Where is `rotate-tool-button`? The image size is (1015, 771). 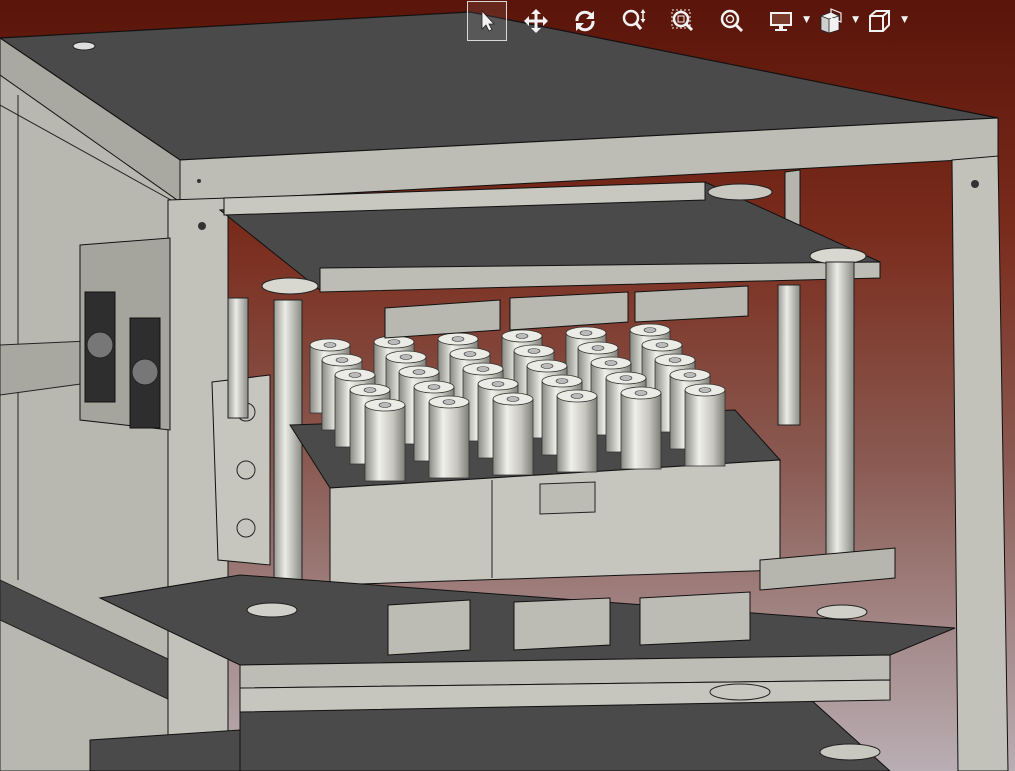 rotate-tool-button is located at coordinates (585, 21).